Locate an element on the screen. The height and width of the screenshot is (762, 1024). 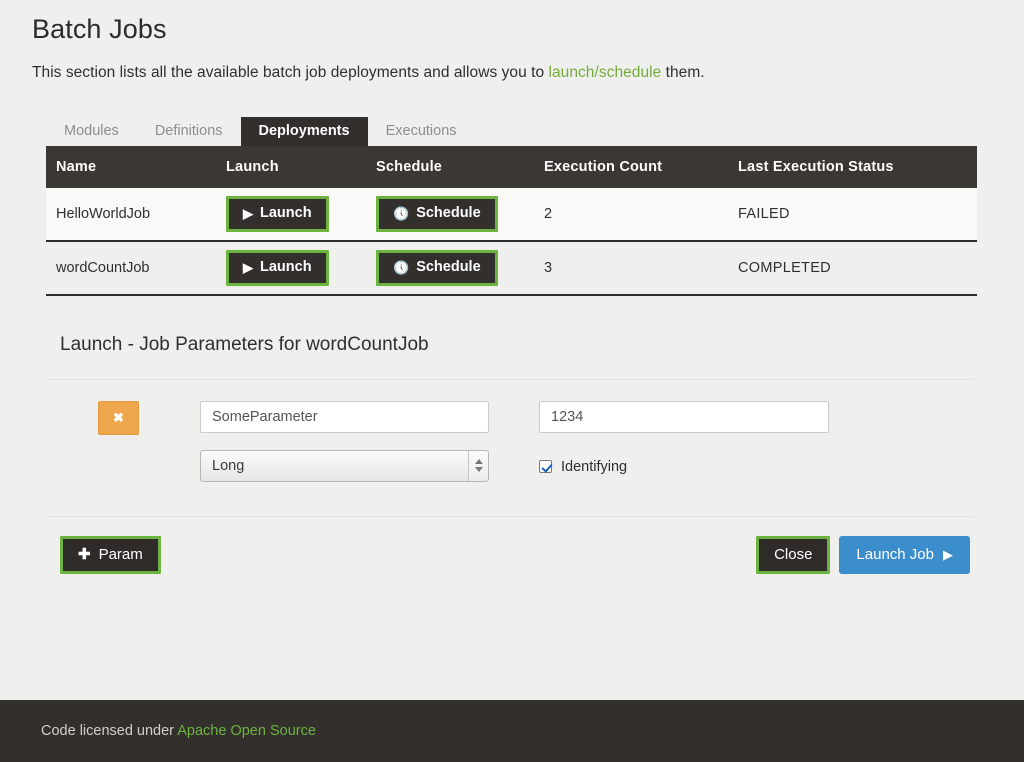
form-actions: ✚ Param Close Launch Job ▶ is located at coordinates (510, 545).